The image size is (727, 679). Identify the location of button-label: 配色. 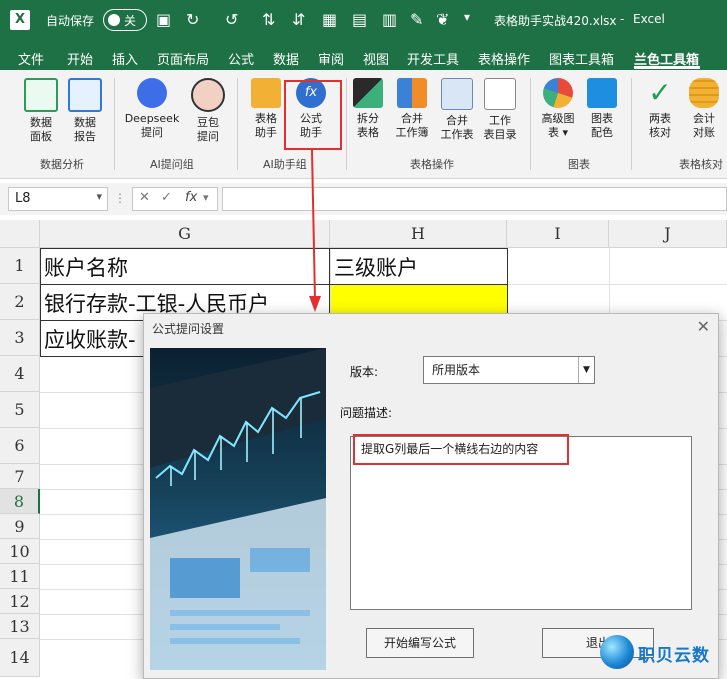
(602, 132).